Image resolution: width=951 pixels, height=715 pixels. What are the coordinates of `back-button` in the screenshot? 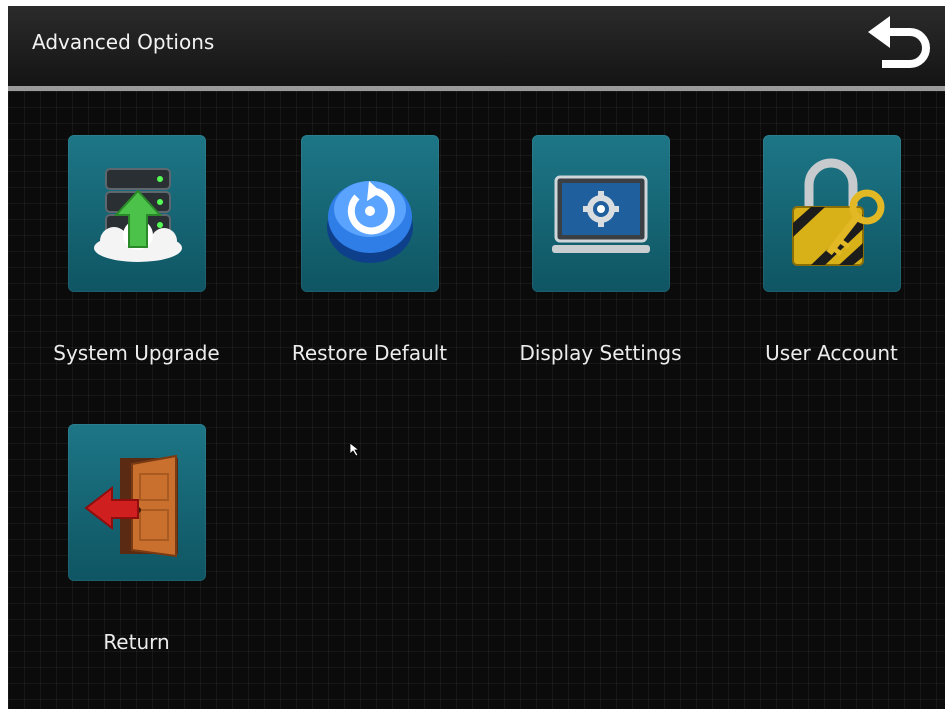 It's located at (898, 42).